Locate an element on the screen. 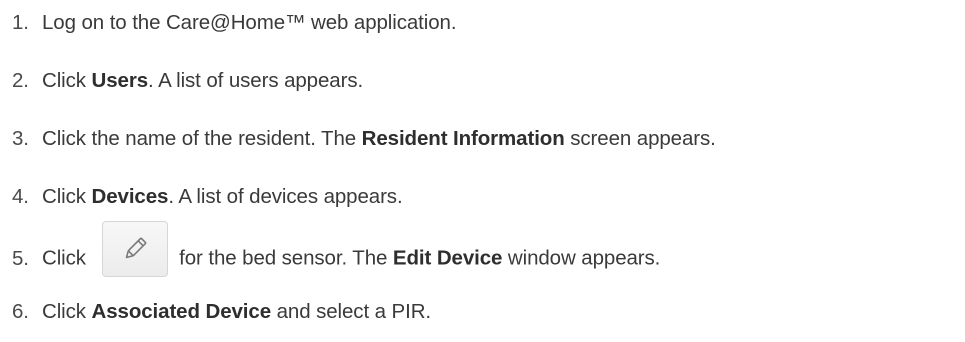 This screenshot has width=965, height=342. step-number: 1. is located at coordinates (20, 22).